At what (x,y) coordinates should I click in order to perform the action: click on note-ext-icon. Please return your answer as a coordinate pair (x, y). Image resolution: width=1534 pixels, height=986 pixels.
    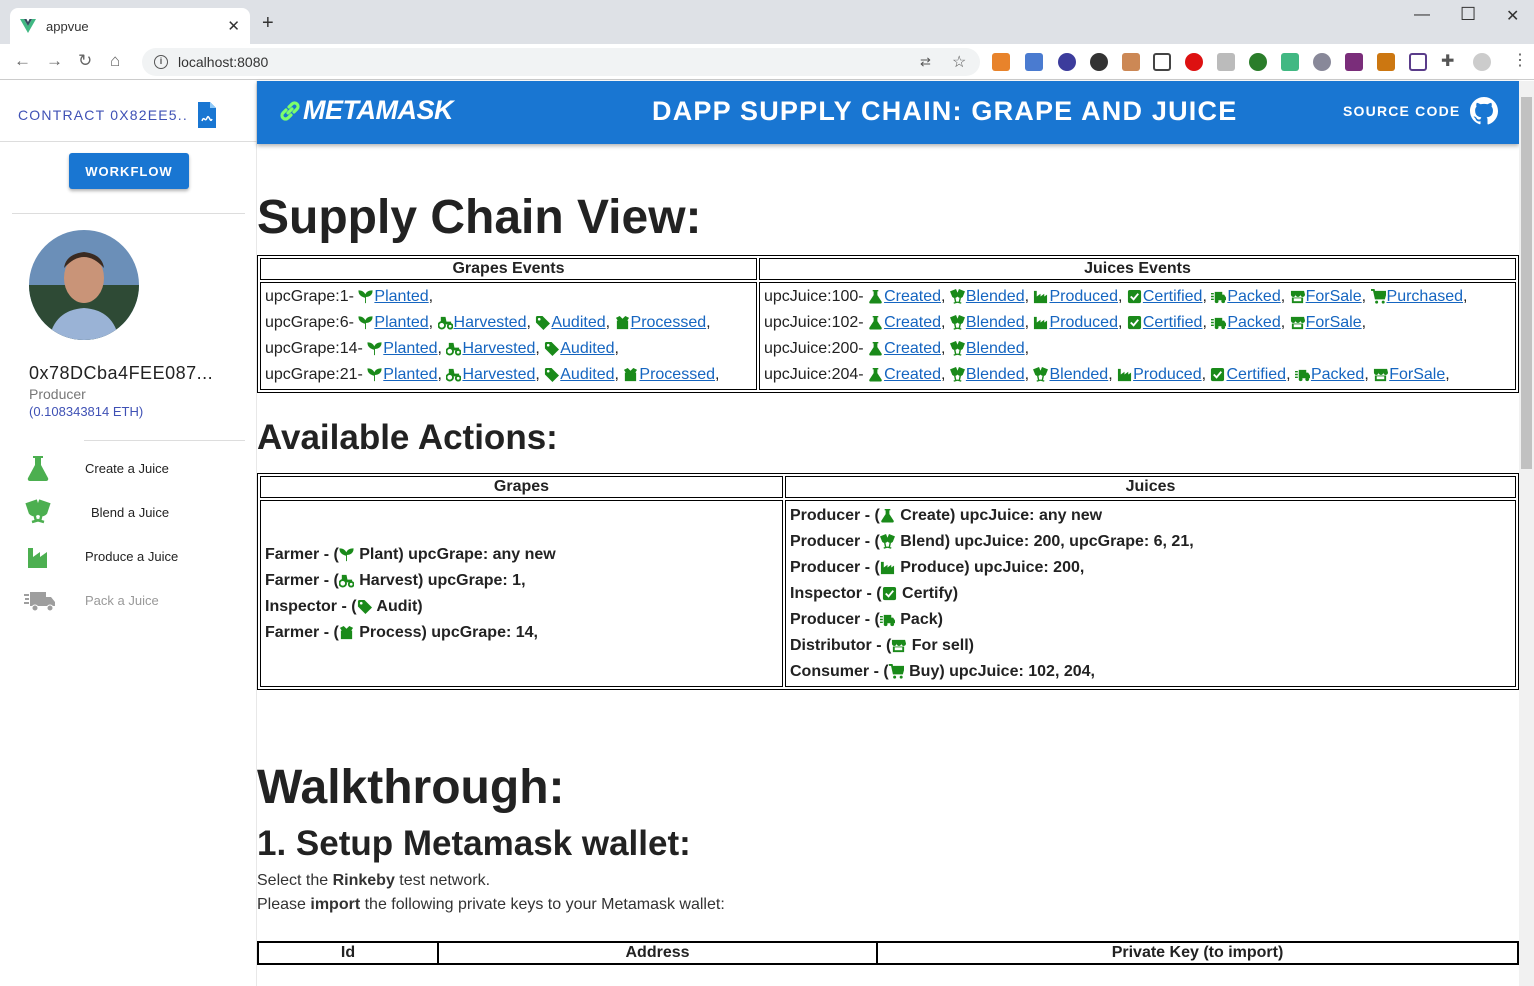
    Looking at the image, I should click on (1418, 62).